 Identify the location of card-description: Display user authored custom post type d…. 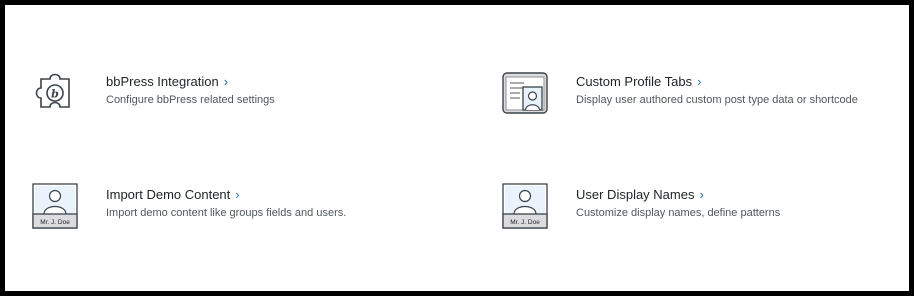
(717, 100).